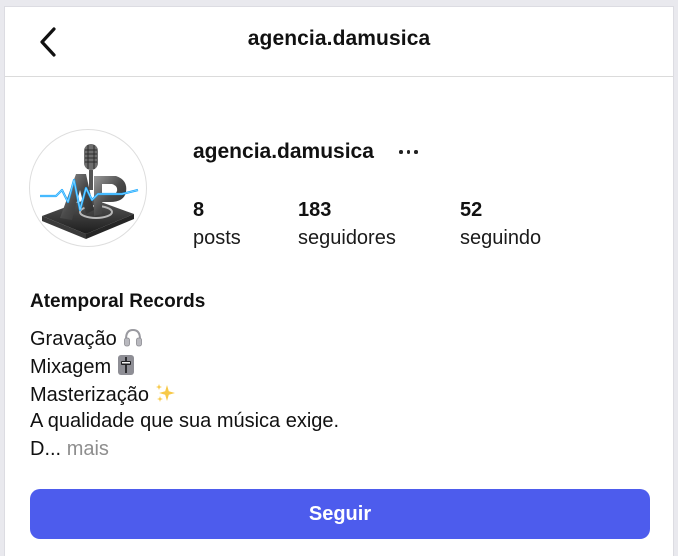 This screenshot has width=678, height=556. Describe the element at coordinates (71, 367) in the screenshot. I see `bio-line-text: Mixagem` at that location.